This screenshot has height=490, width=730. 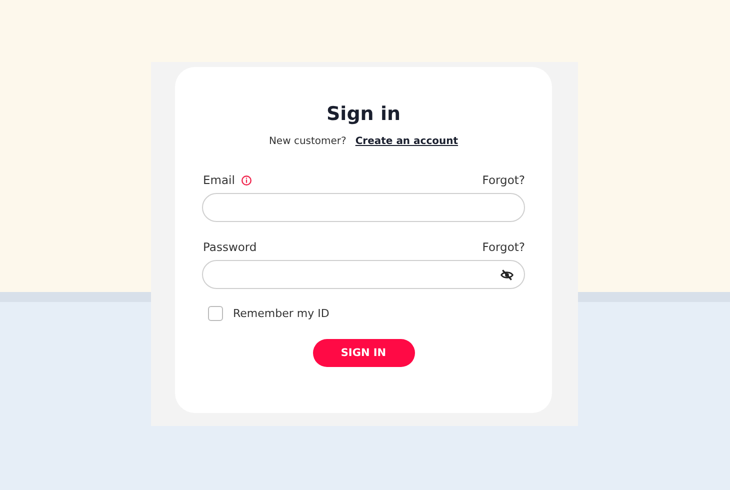 What do you see at coordinates (363, 274) in the screenshot?
I see `password-field` at bounding box center [363, 274].